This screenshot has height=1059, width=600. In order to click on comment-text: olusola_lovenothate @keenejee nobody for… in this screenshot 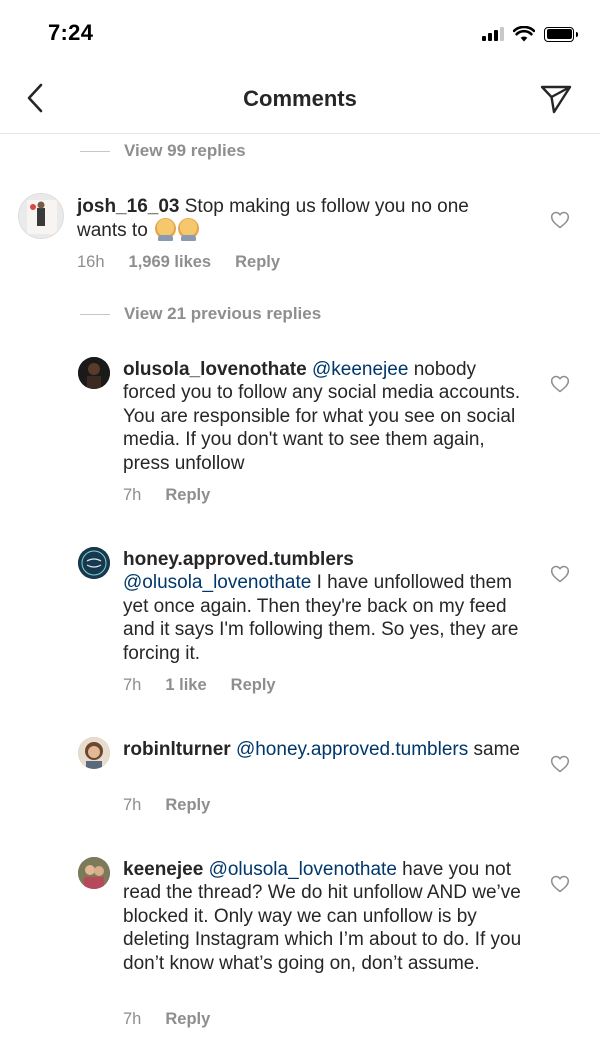, I will do `click(323, 416)`.